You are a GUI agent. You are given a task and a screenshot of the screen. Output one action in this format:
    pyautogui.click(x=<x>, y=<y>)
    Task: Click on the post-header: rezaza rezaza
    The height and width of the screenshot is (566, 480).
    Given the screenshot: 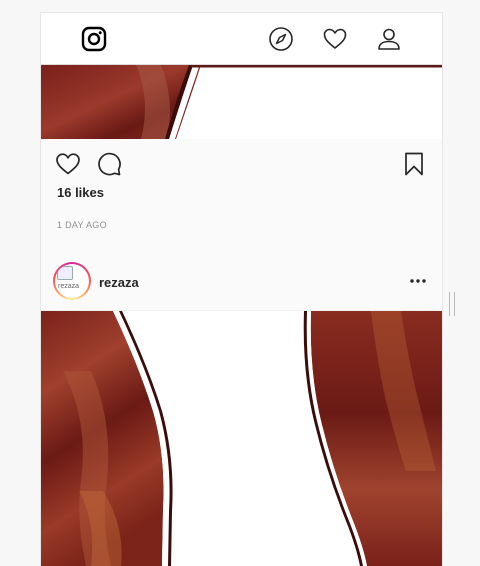 What is the action you would take?
    pyautogui.click(x=241, y=282)
    